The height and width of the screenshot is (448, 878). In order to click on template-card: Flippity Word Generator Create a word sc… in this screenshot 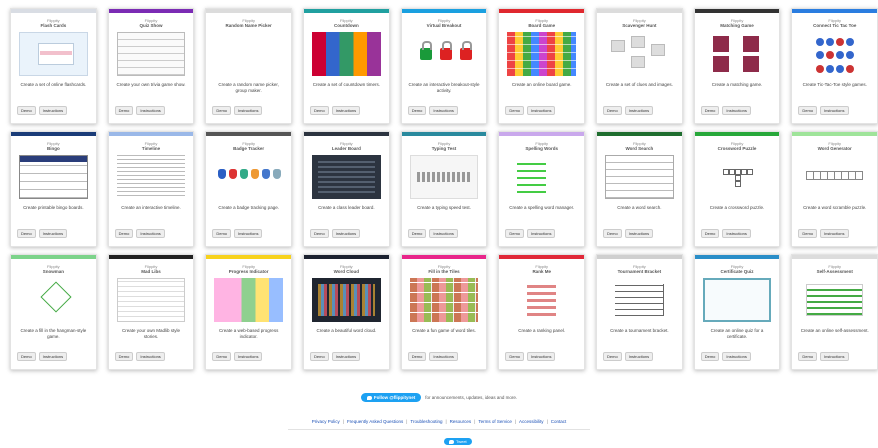, I will do `click(834, 189)`.